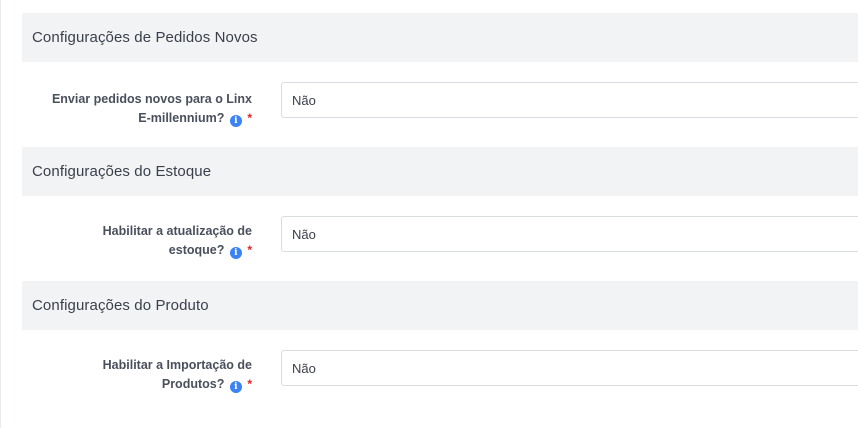  What do you see at coordinates (569, 234) in the screenshot?
I see `stock-update-select: Não` at bounding box center [569, 234].